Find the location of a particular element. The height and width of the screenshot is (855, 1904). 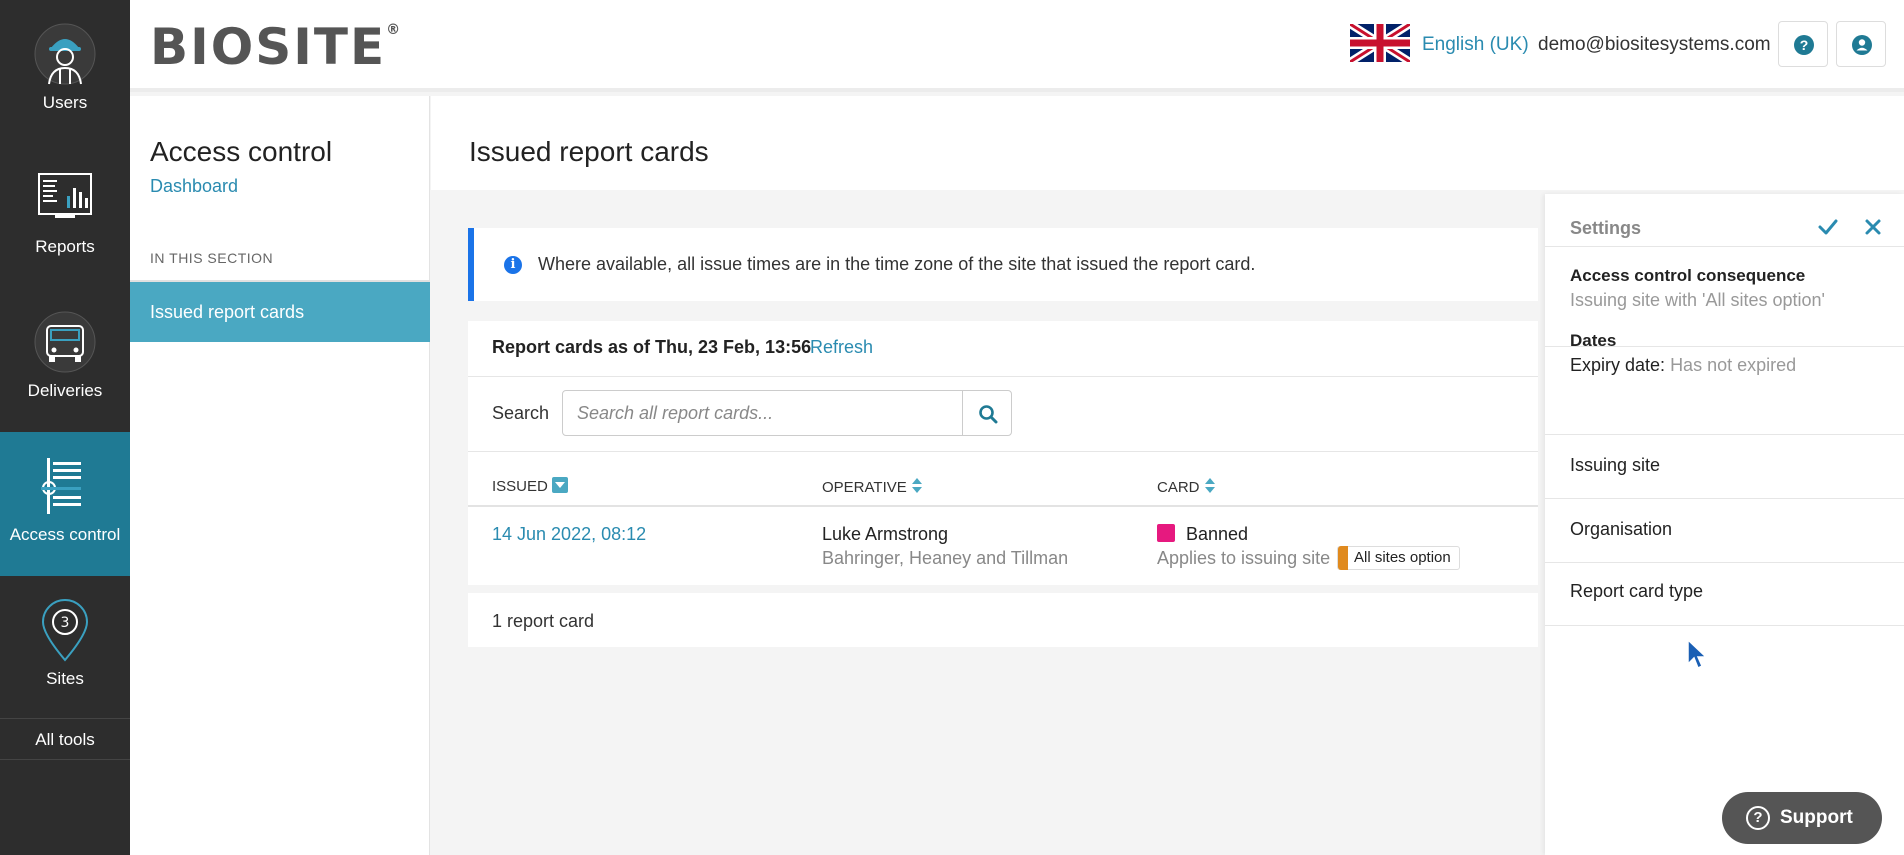

help-button: ? is located at coordinates (1803, 44).